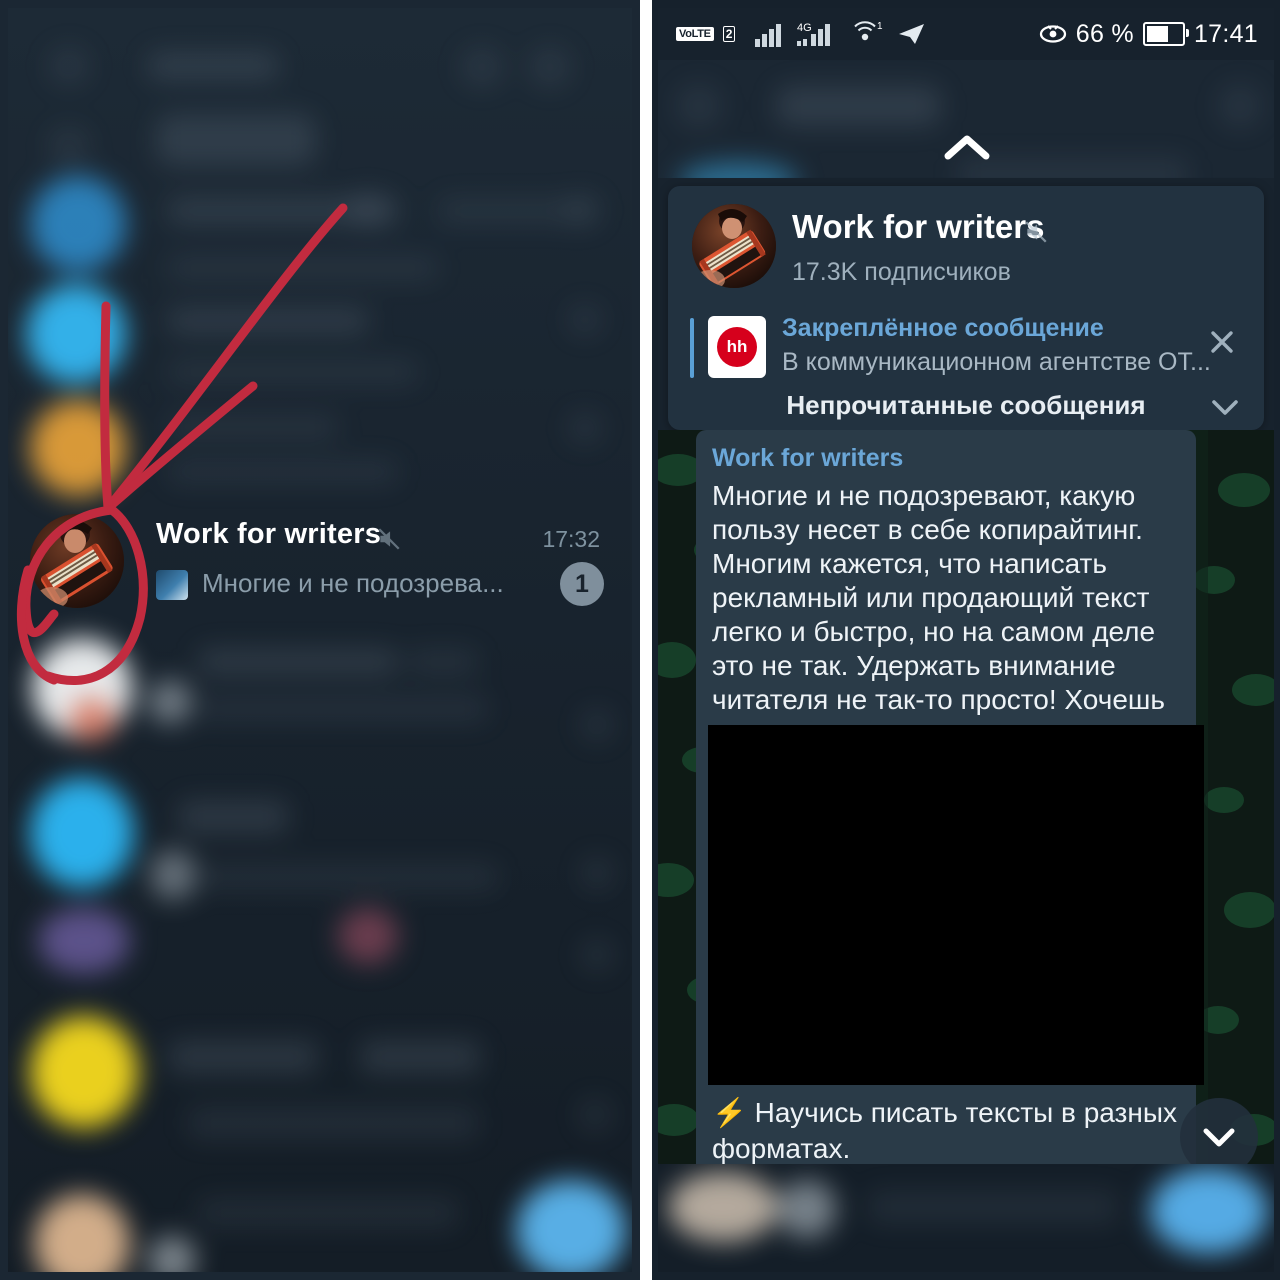  Describe the element at coordinates (571, 539) in the screenshot. I see `chat-item-time: 17:32` at that location.